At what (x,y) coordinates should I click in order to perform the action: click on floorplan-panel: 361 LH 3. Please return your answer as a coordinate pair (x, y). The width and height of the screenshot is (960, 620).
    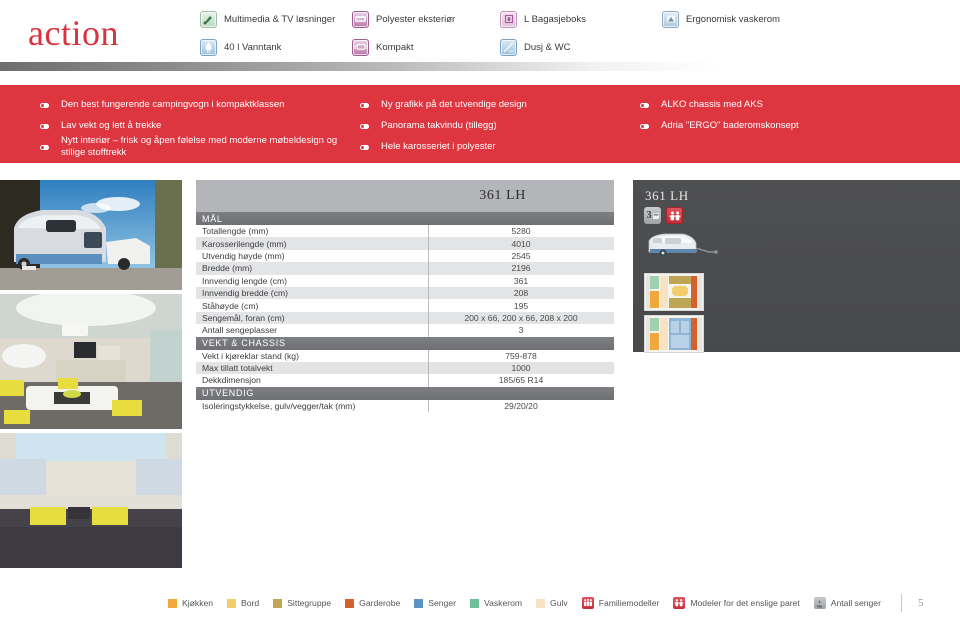
    Looking at the image, I should click on (796, 266).